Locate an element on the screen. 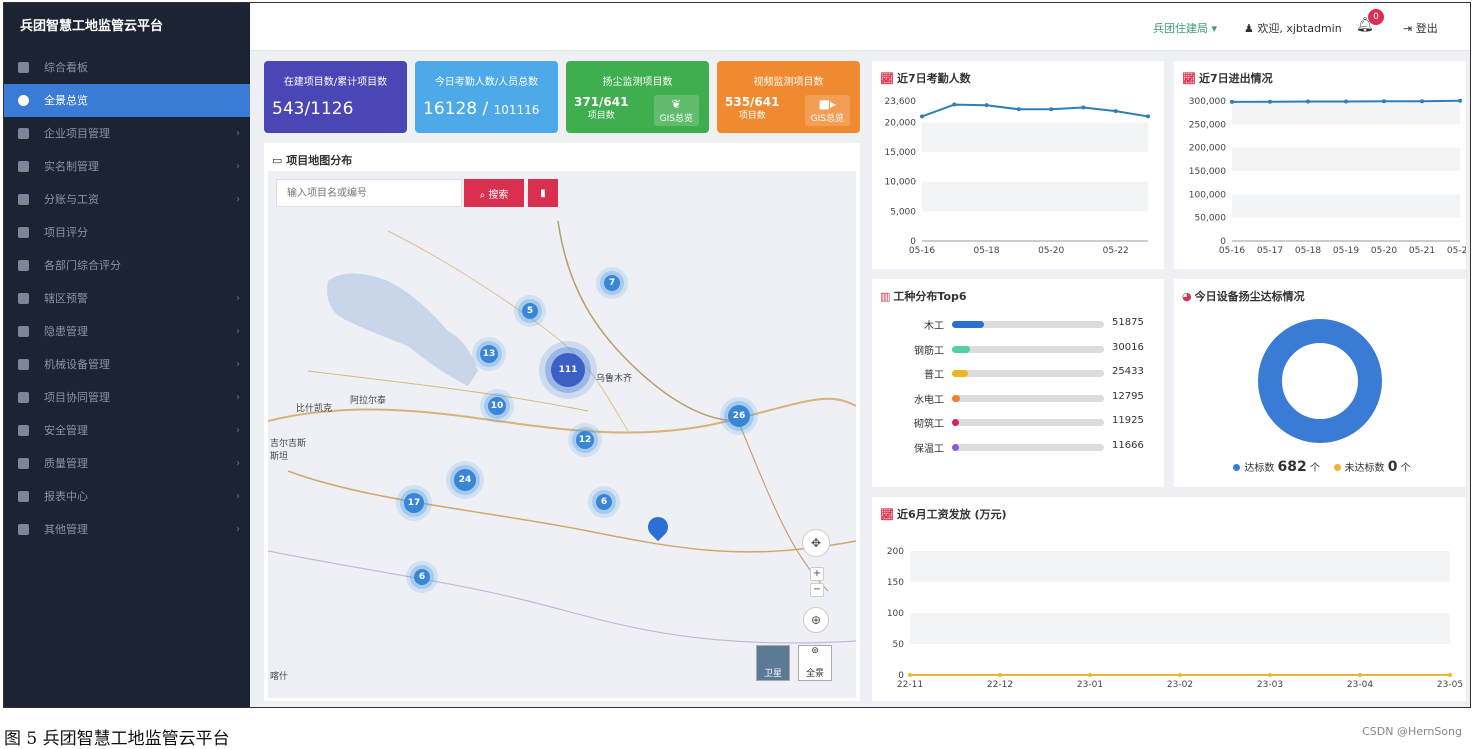  cluster-marker: 24 is located at coordinates (465, 480).